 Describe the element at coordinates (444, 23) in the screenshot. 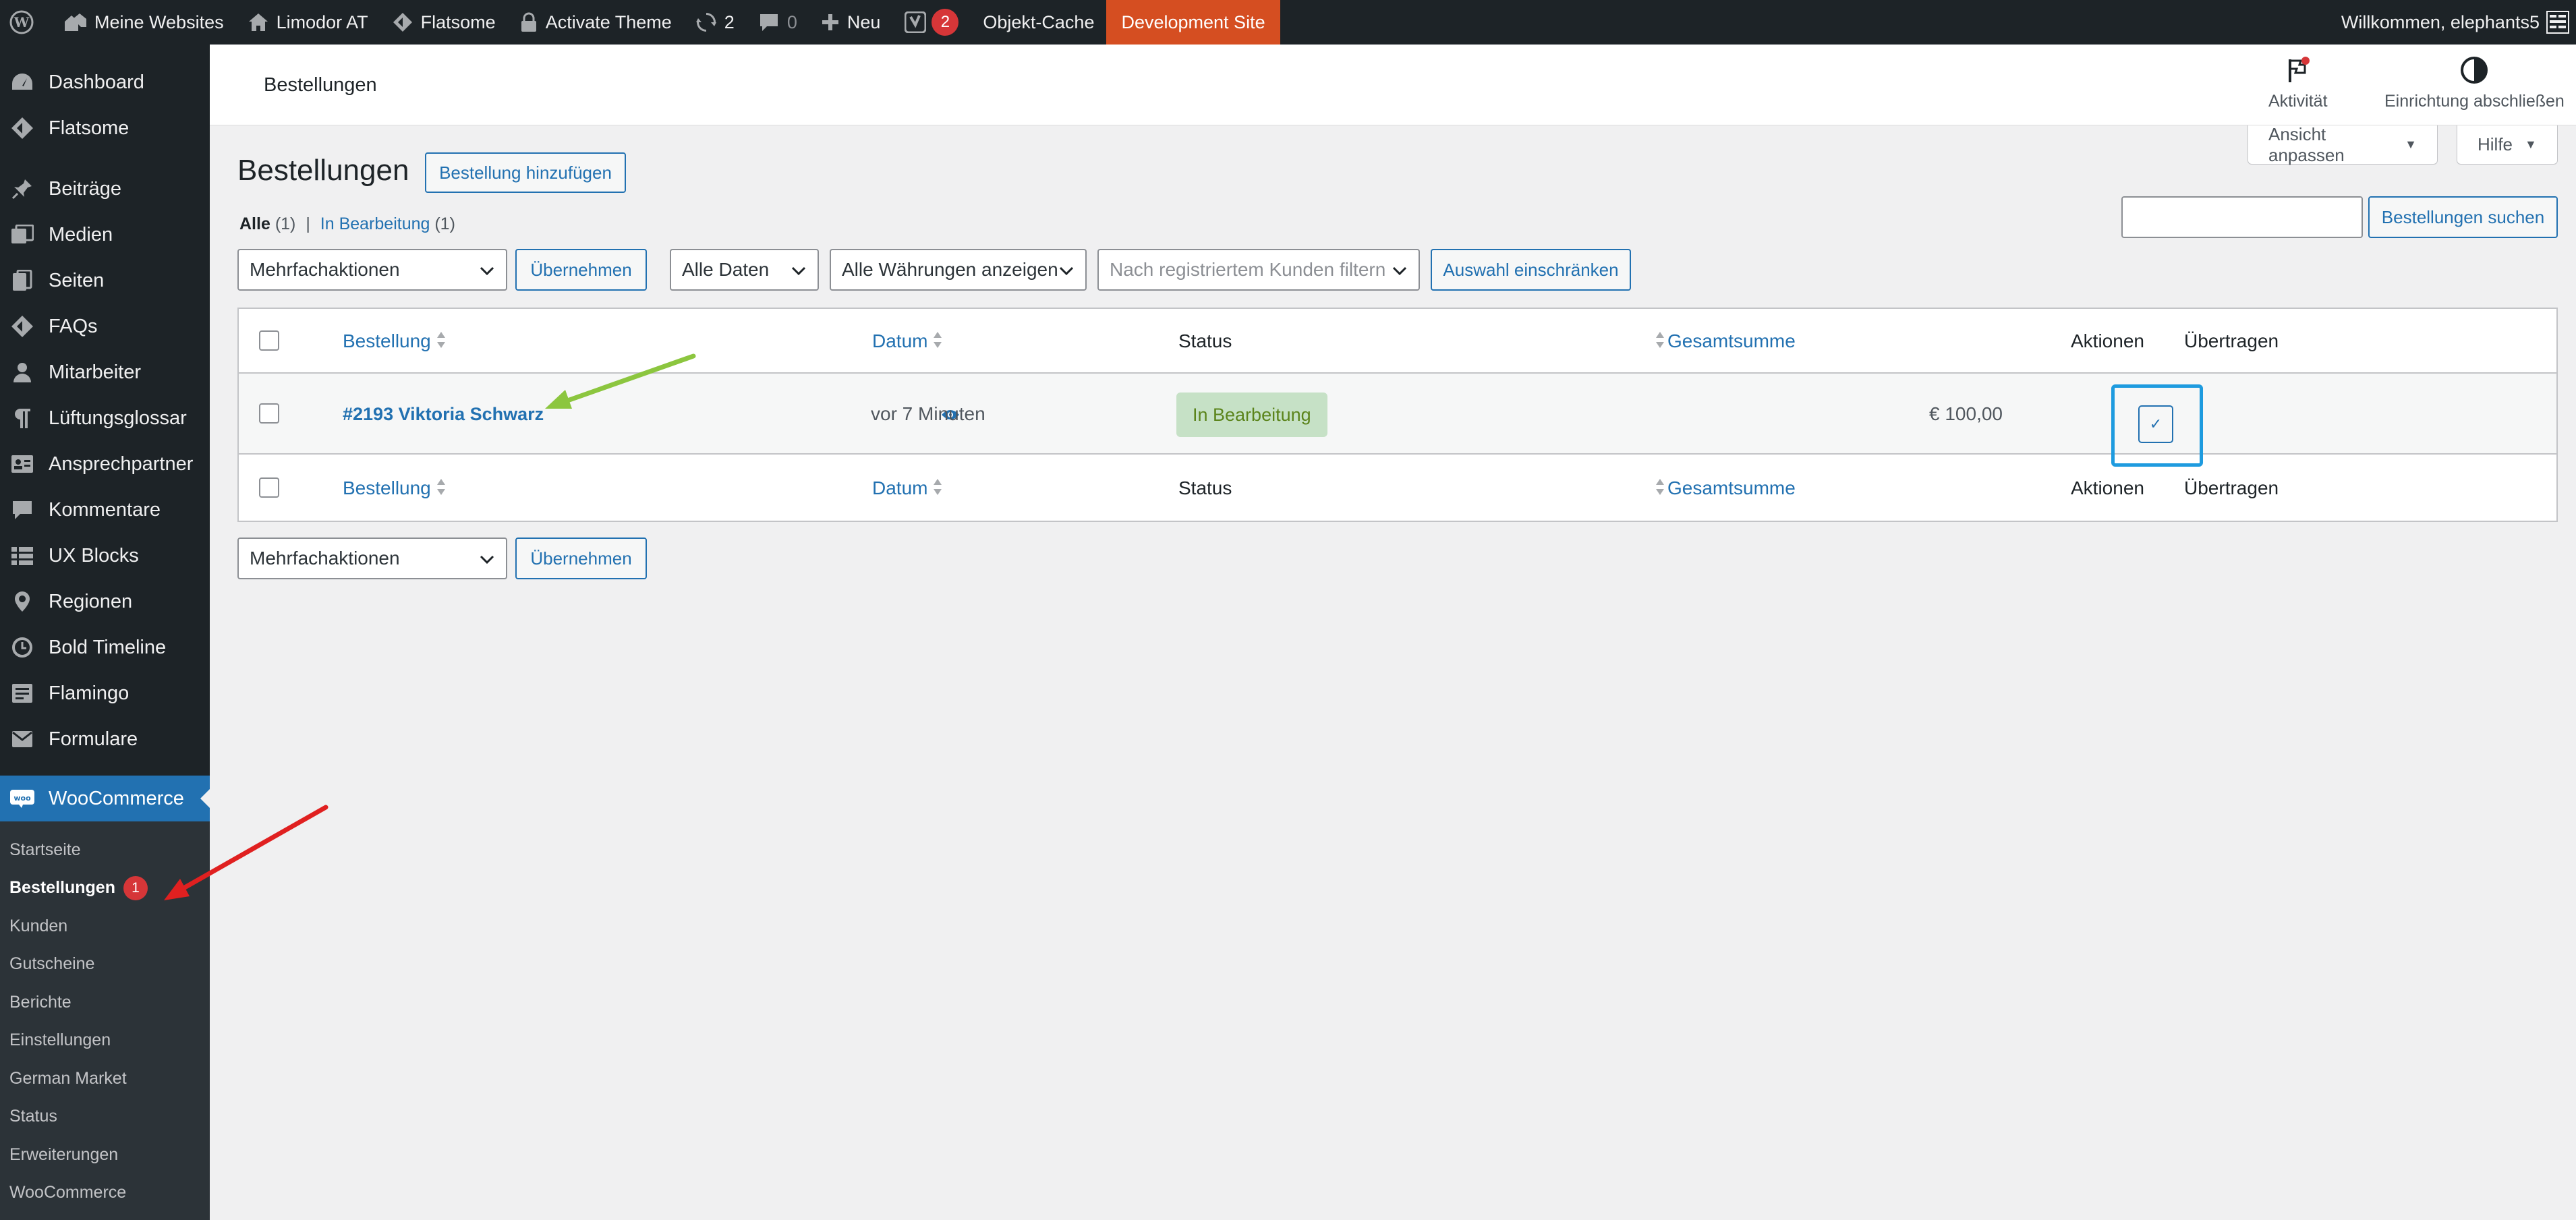

I see `flatsome-menu: Flatsome` at that location.